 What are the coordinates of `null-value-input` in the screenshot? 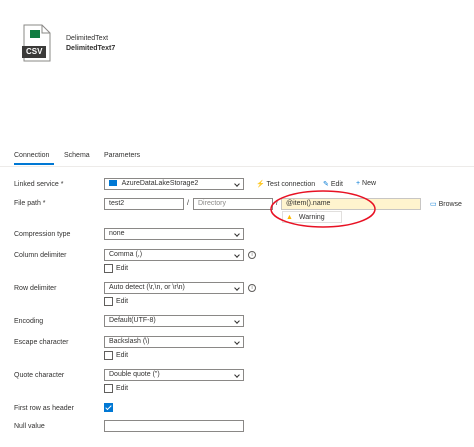 It's located at (174, 426).